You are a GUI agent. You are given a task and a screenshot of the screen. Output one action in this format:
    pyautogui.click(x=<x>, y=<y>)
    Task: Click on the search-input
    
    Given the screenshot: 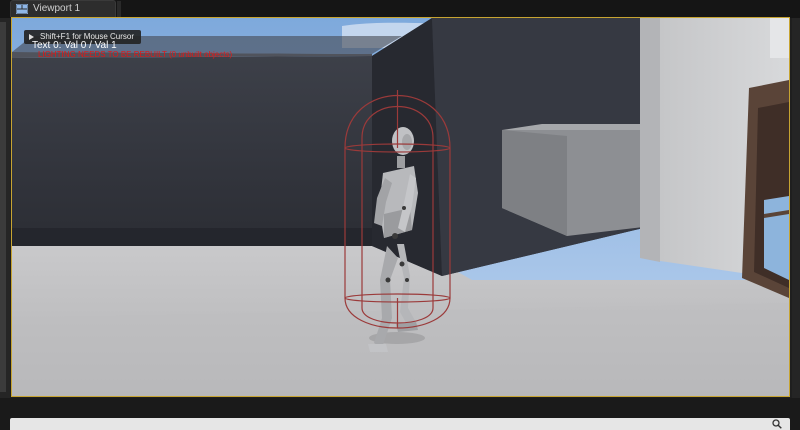 What is the action you would take?
    pyautogui.click(x=400, y=424)
    